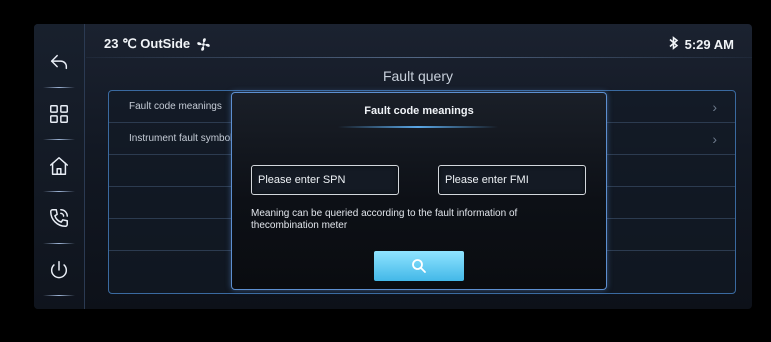 This screenshot has width=771, height=342. Describe the element at coordinates (203, 44) in the screenshot. I see `fan-icon` at that location.